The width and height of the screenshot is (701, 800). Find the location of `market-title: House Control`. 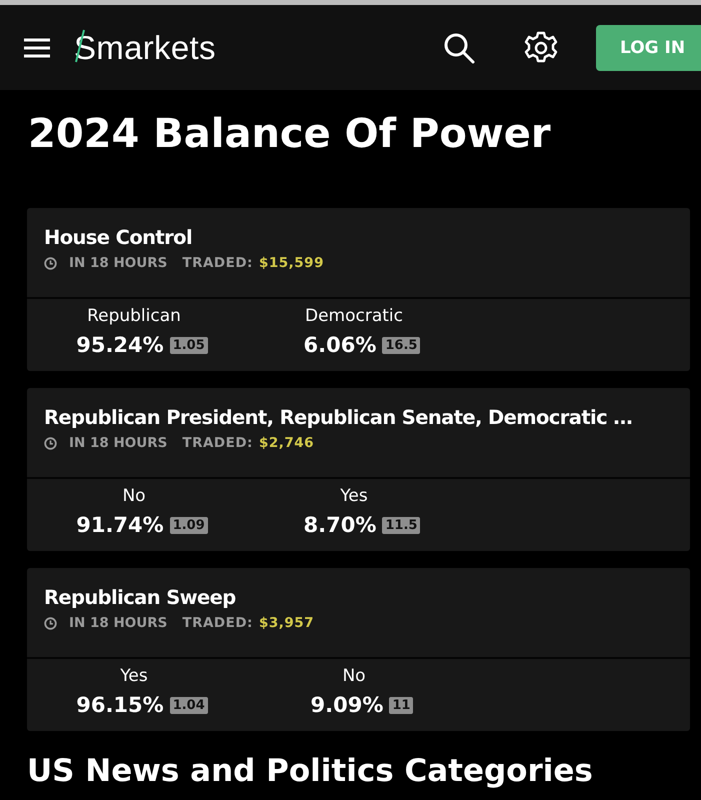

market-title: House Control is located at coordinates (119, 238).